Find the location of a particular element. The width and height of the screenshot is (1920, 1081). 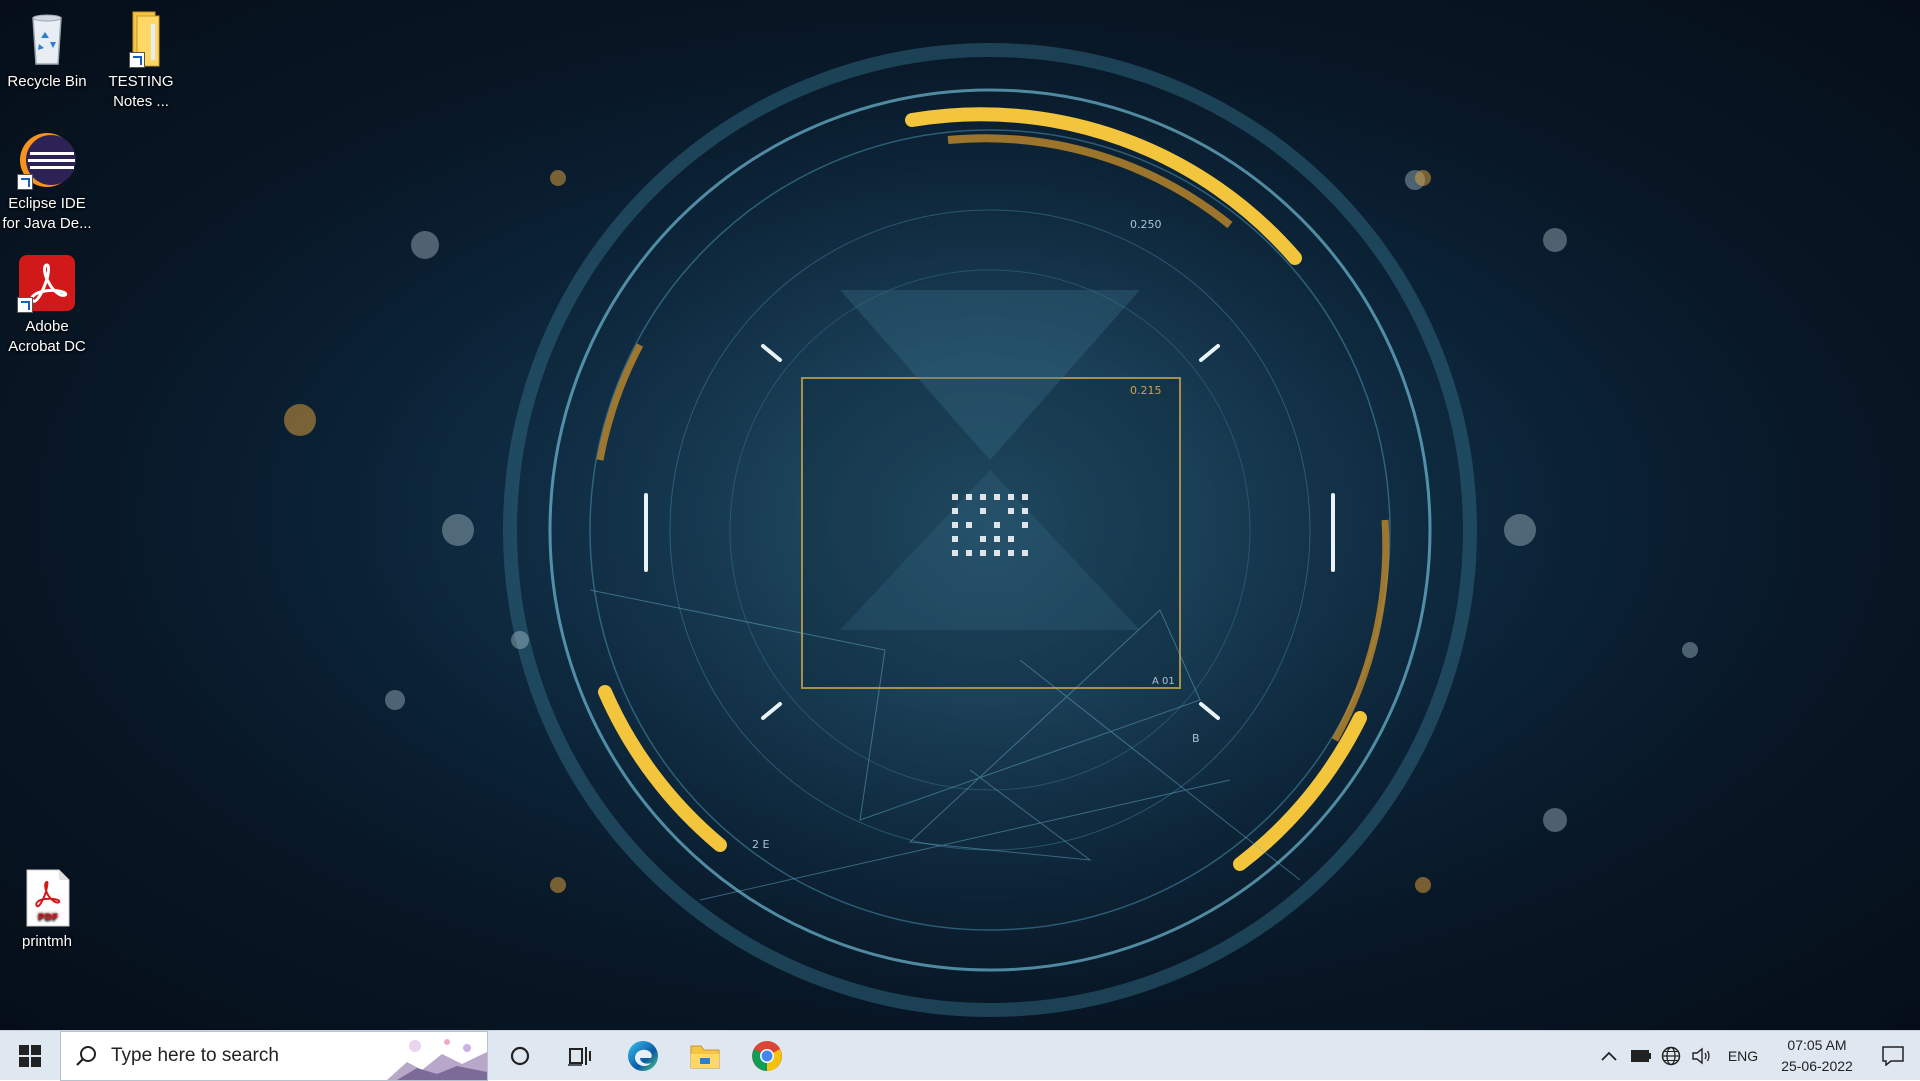

notification-center-button is located at coordinates (1893, 1056).